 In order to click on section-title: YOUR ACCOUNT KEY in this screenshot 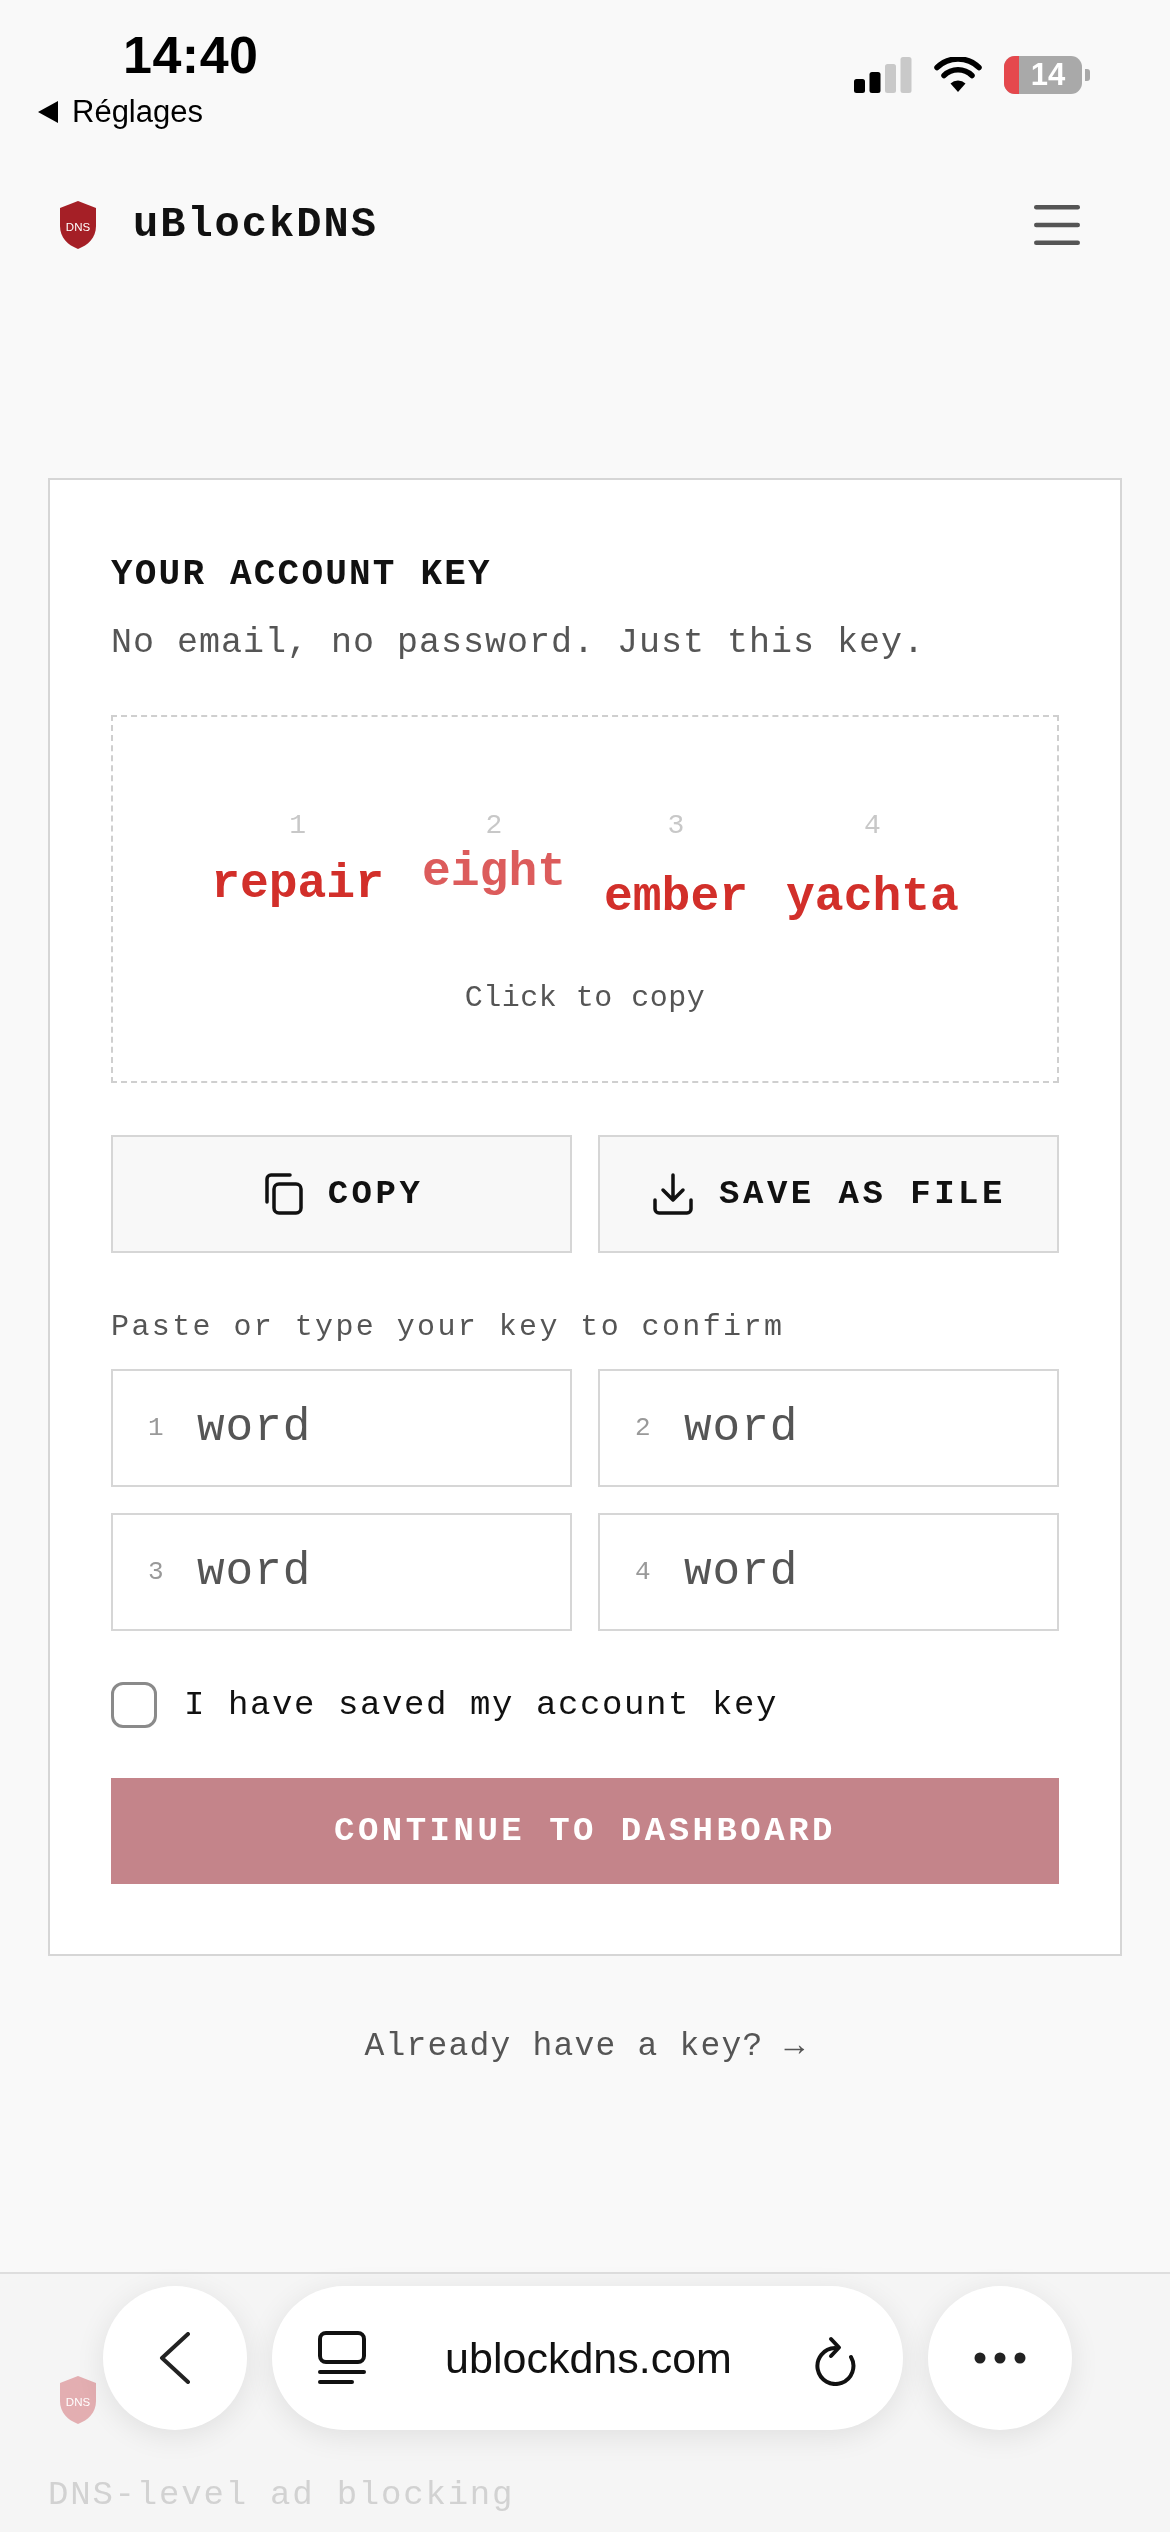, I will do `click(302, 575)`.